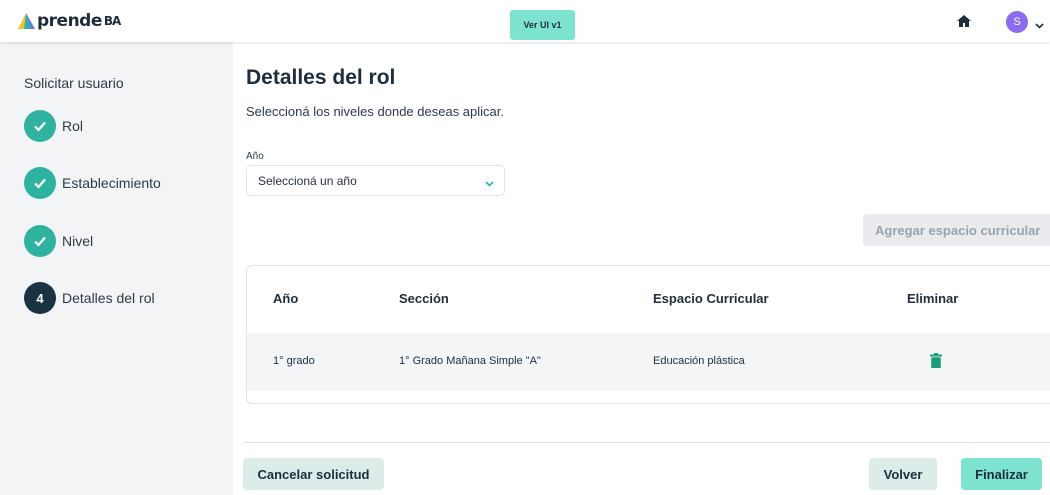 The image size is (1050, 495). What do you see at coordinates (26, 21) in the screenshot?
I see `logo-a-icon` at bounding box center [26, 21].